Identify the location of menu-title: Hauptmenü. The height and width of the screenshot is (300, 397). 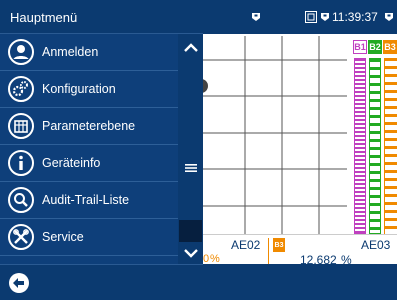
(44, 17).